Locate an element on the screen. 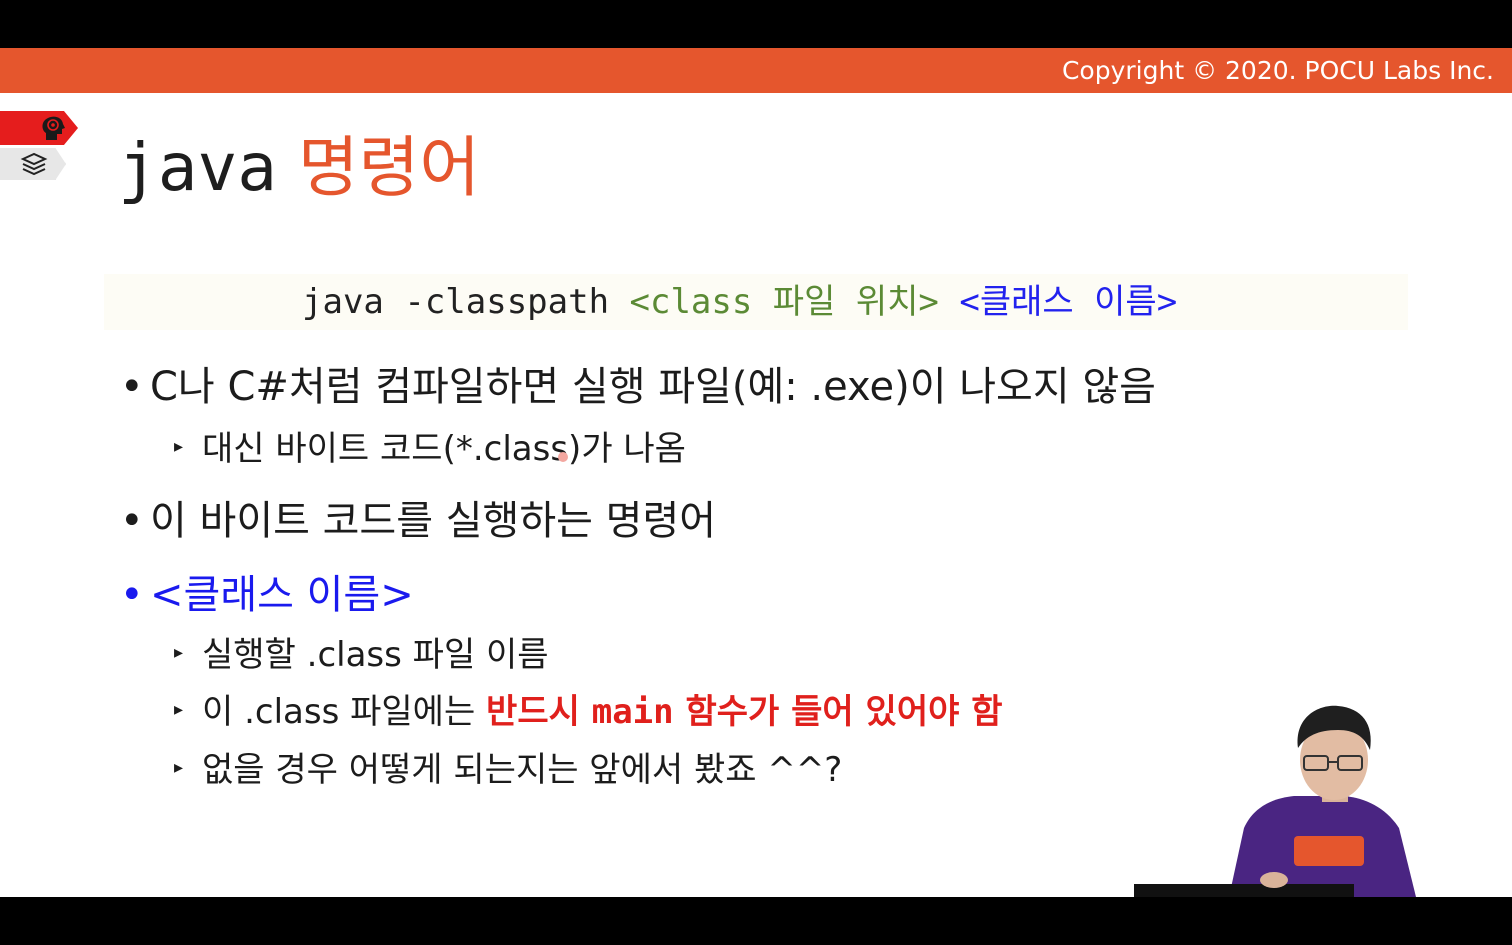  sub-bullet-text: 없을 경우 어떻게 되는지는 앞에서 봤죠 ^^? is located at coordinates (522, 770).